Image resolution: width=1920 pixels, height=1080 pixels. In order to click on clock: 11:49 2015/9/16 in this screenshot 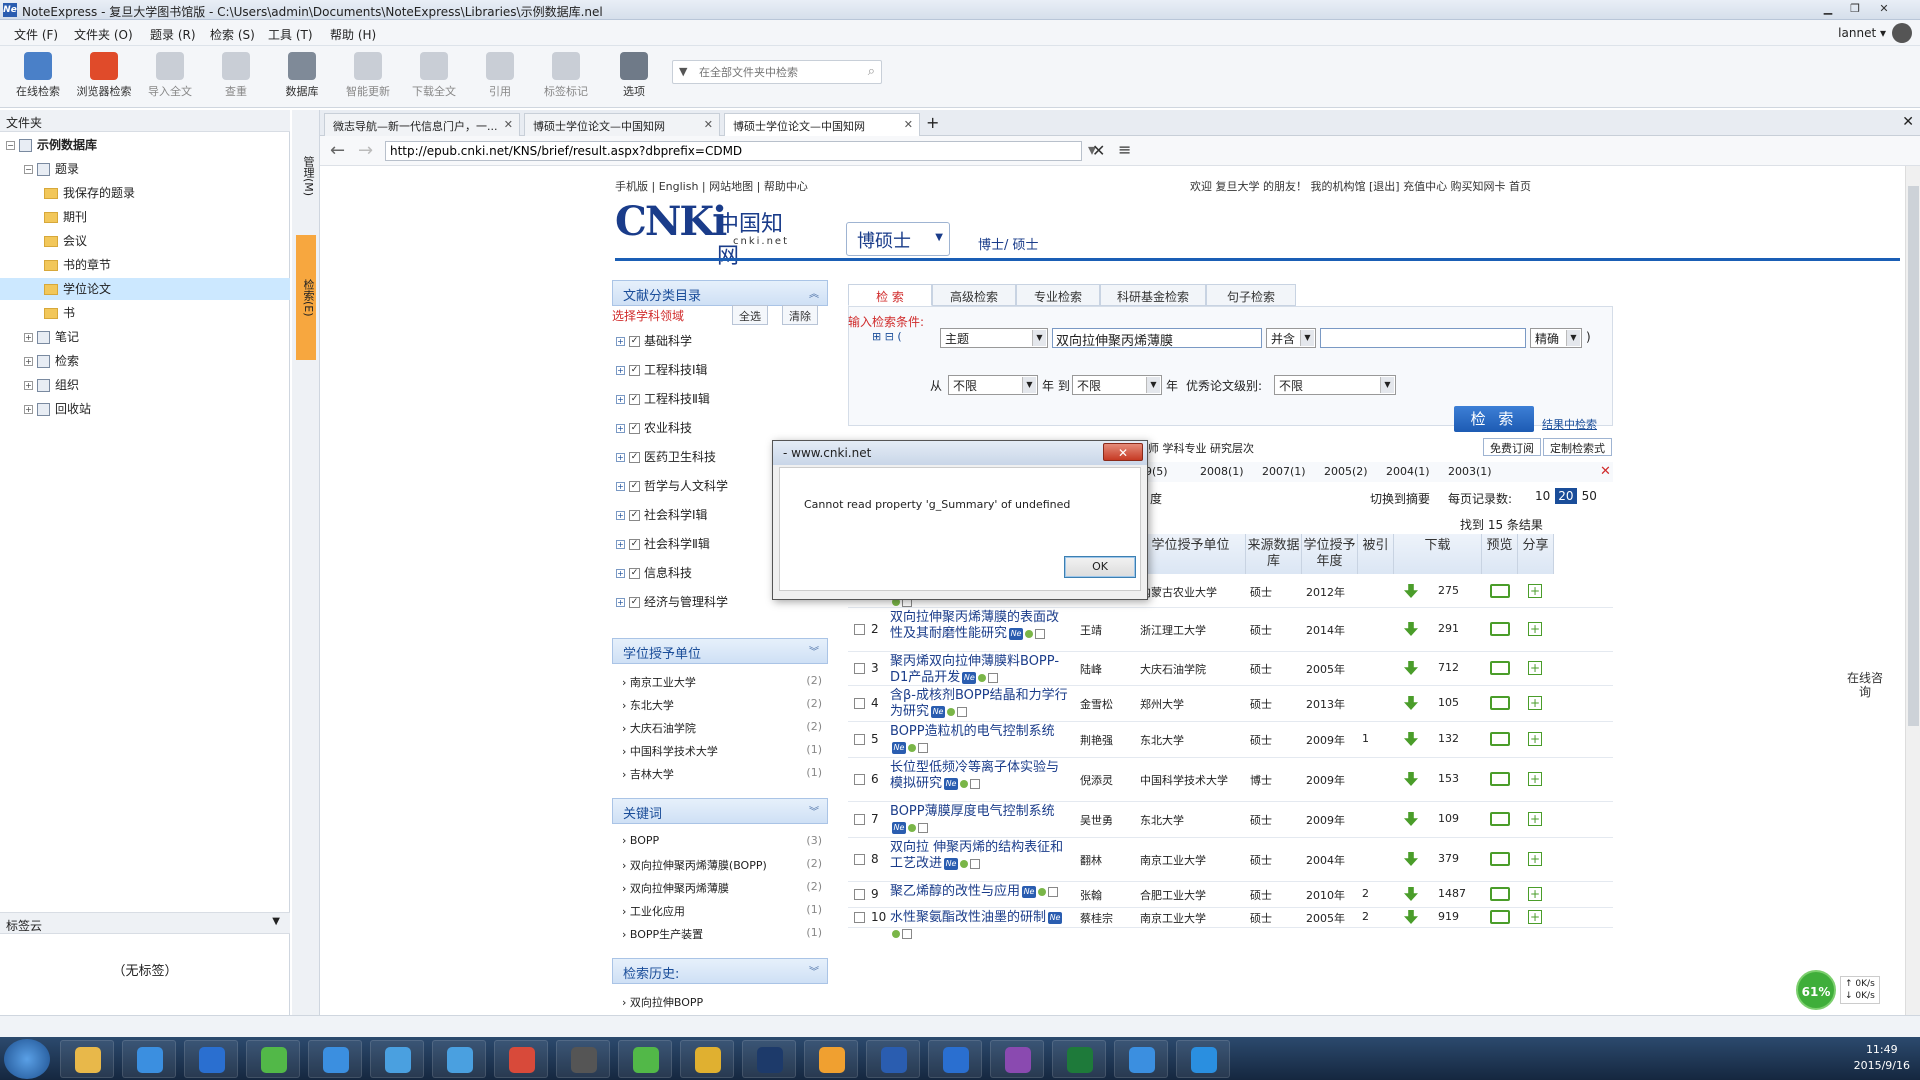, I will do `click(1882, 1058)`.